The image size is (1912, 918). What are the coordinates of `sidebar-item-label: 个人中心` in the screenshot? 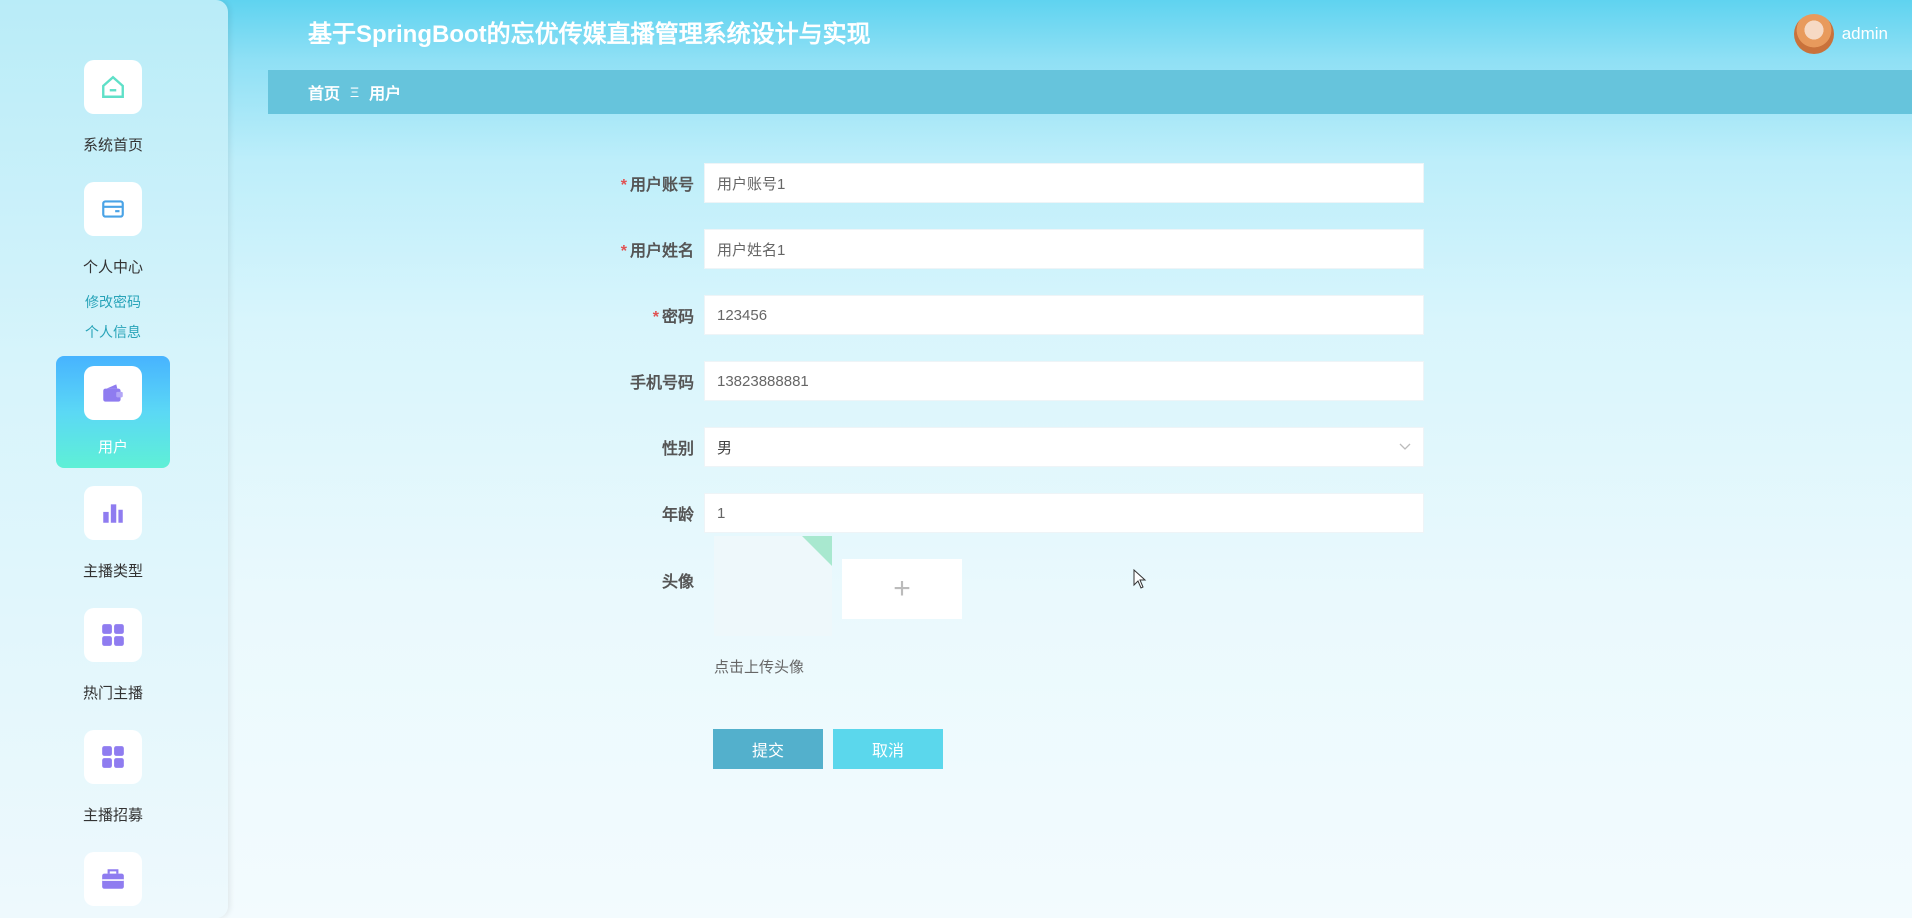 It's located at (112, 267).